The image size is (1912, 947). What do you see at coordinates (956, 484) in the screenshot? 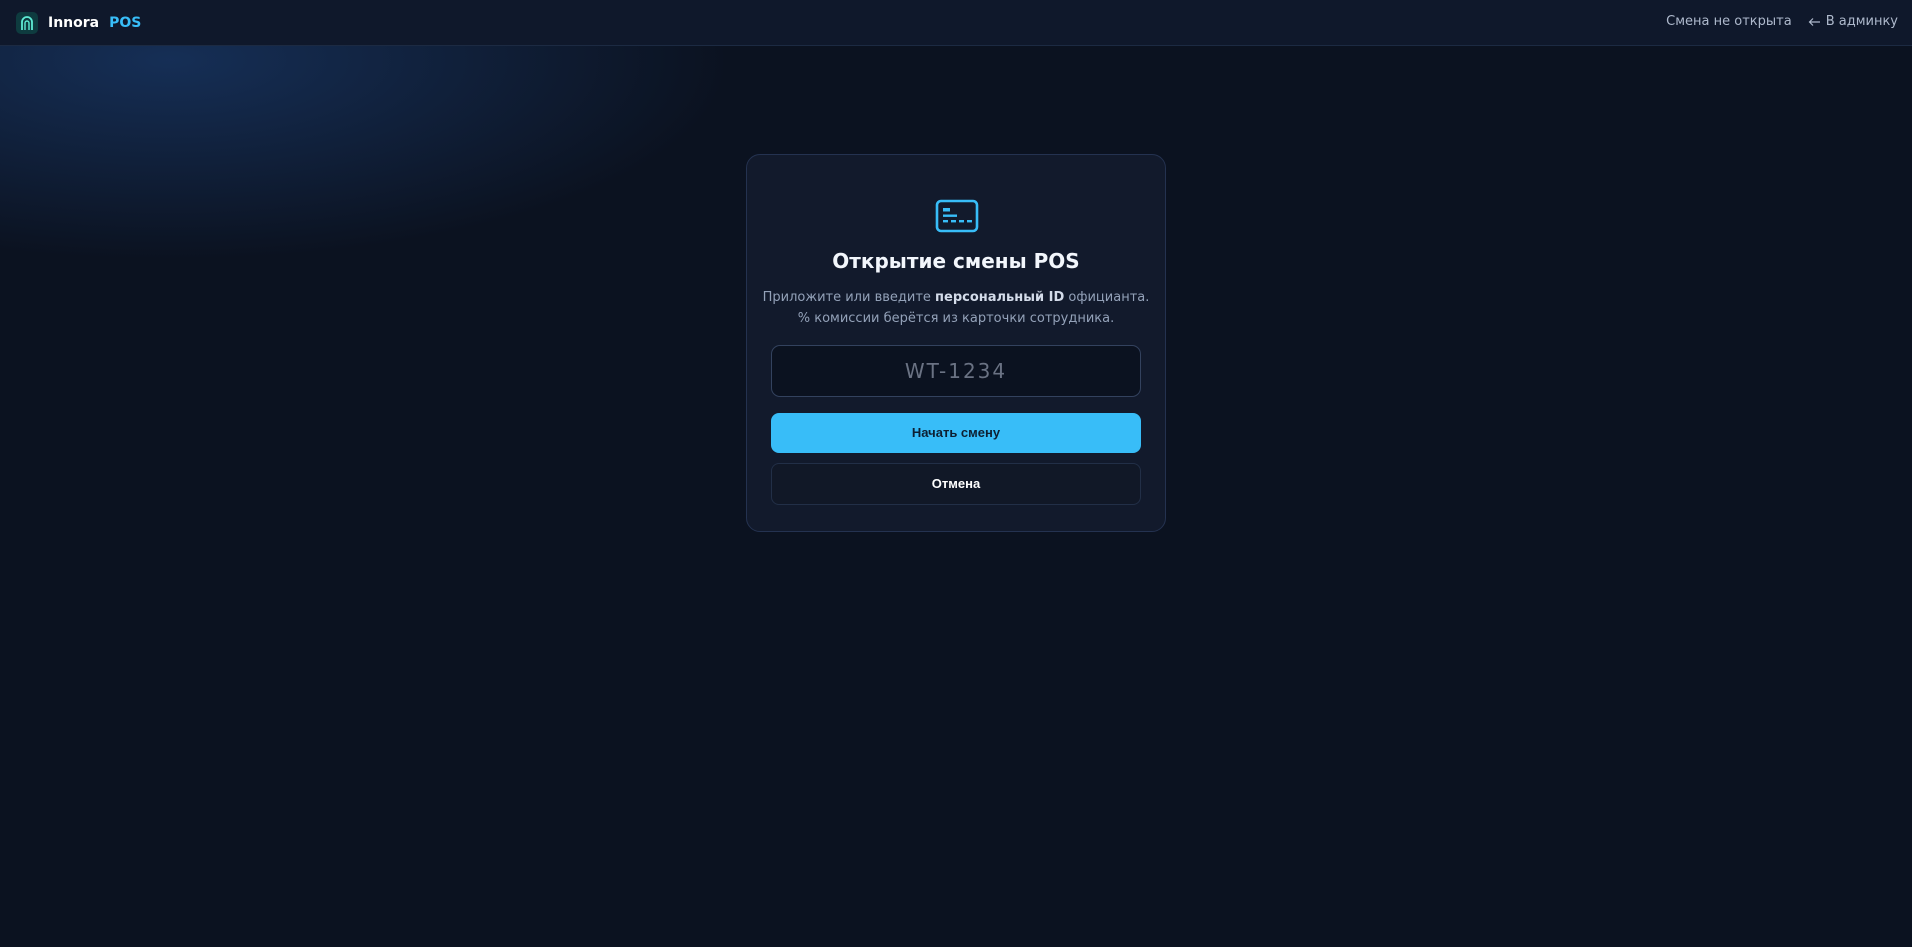
I see `cancel-button: Отмена` at bounding box center [956, 484].